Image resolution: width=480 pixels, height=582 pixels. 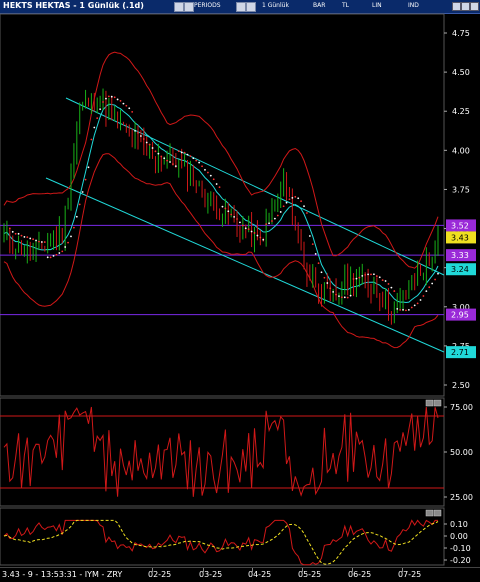 I want to click on osc-tick-label: -0.20, so click(x=460, y=560).